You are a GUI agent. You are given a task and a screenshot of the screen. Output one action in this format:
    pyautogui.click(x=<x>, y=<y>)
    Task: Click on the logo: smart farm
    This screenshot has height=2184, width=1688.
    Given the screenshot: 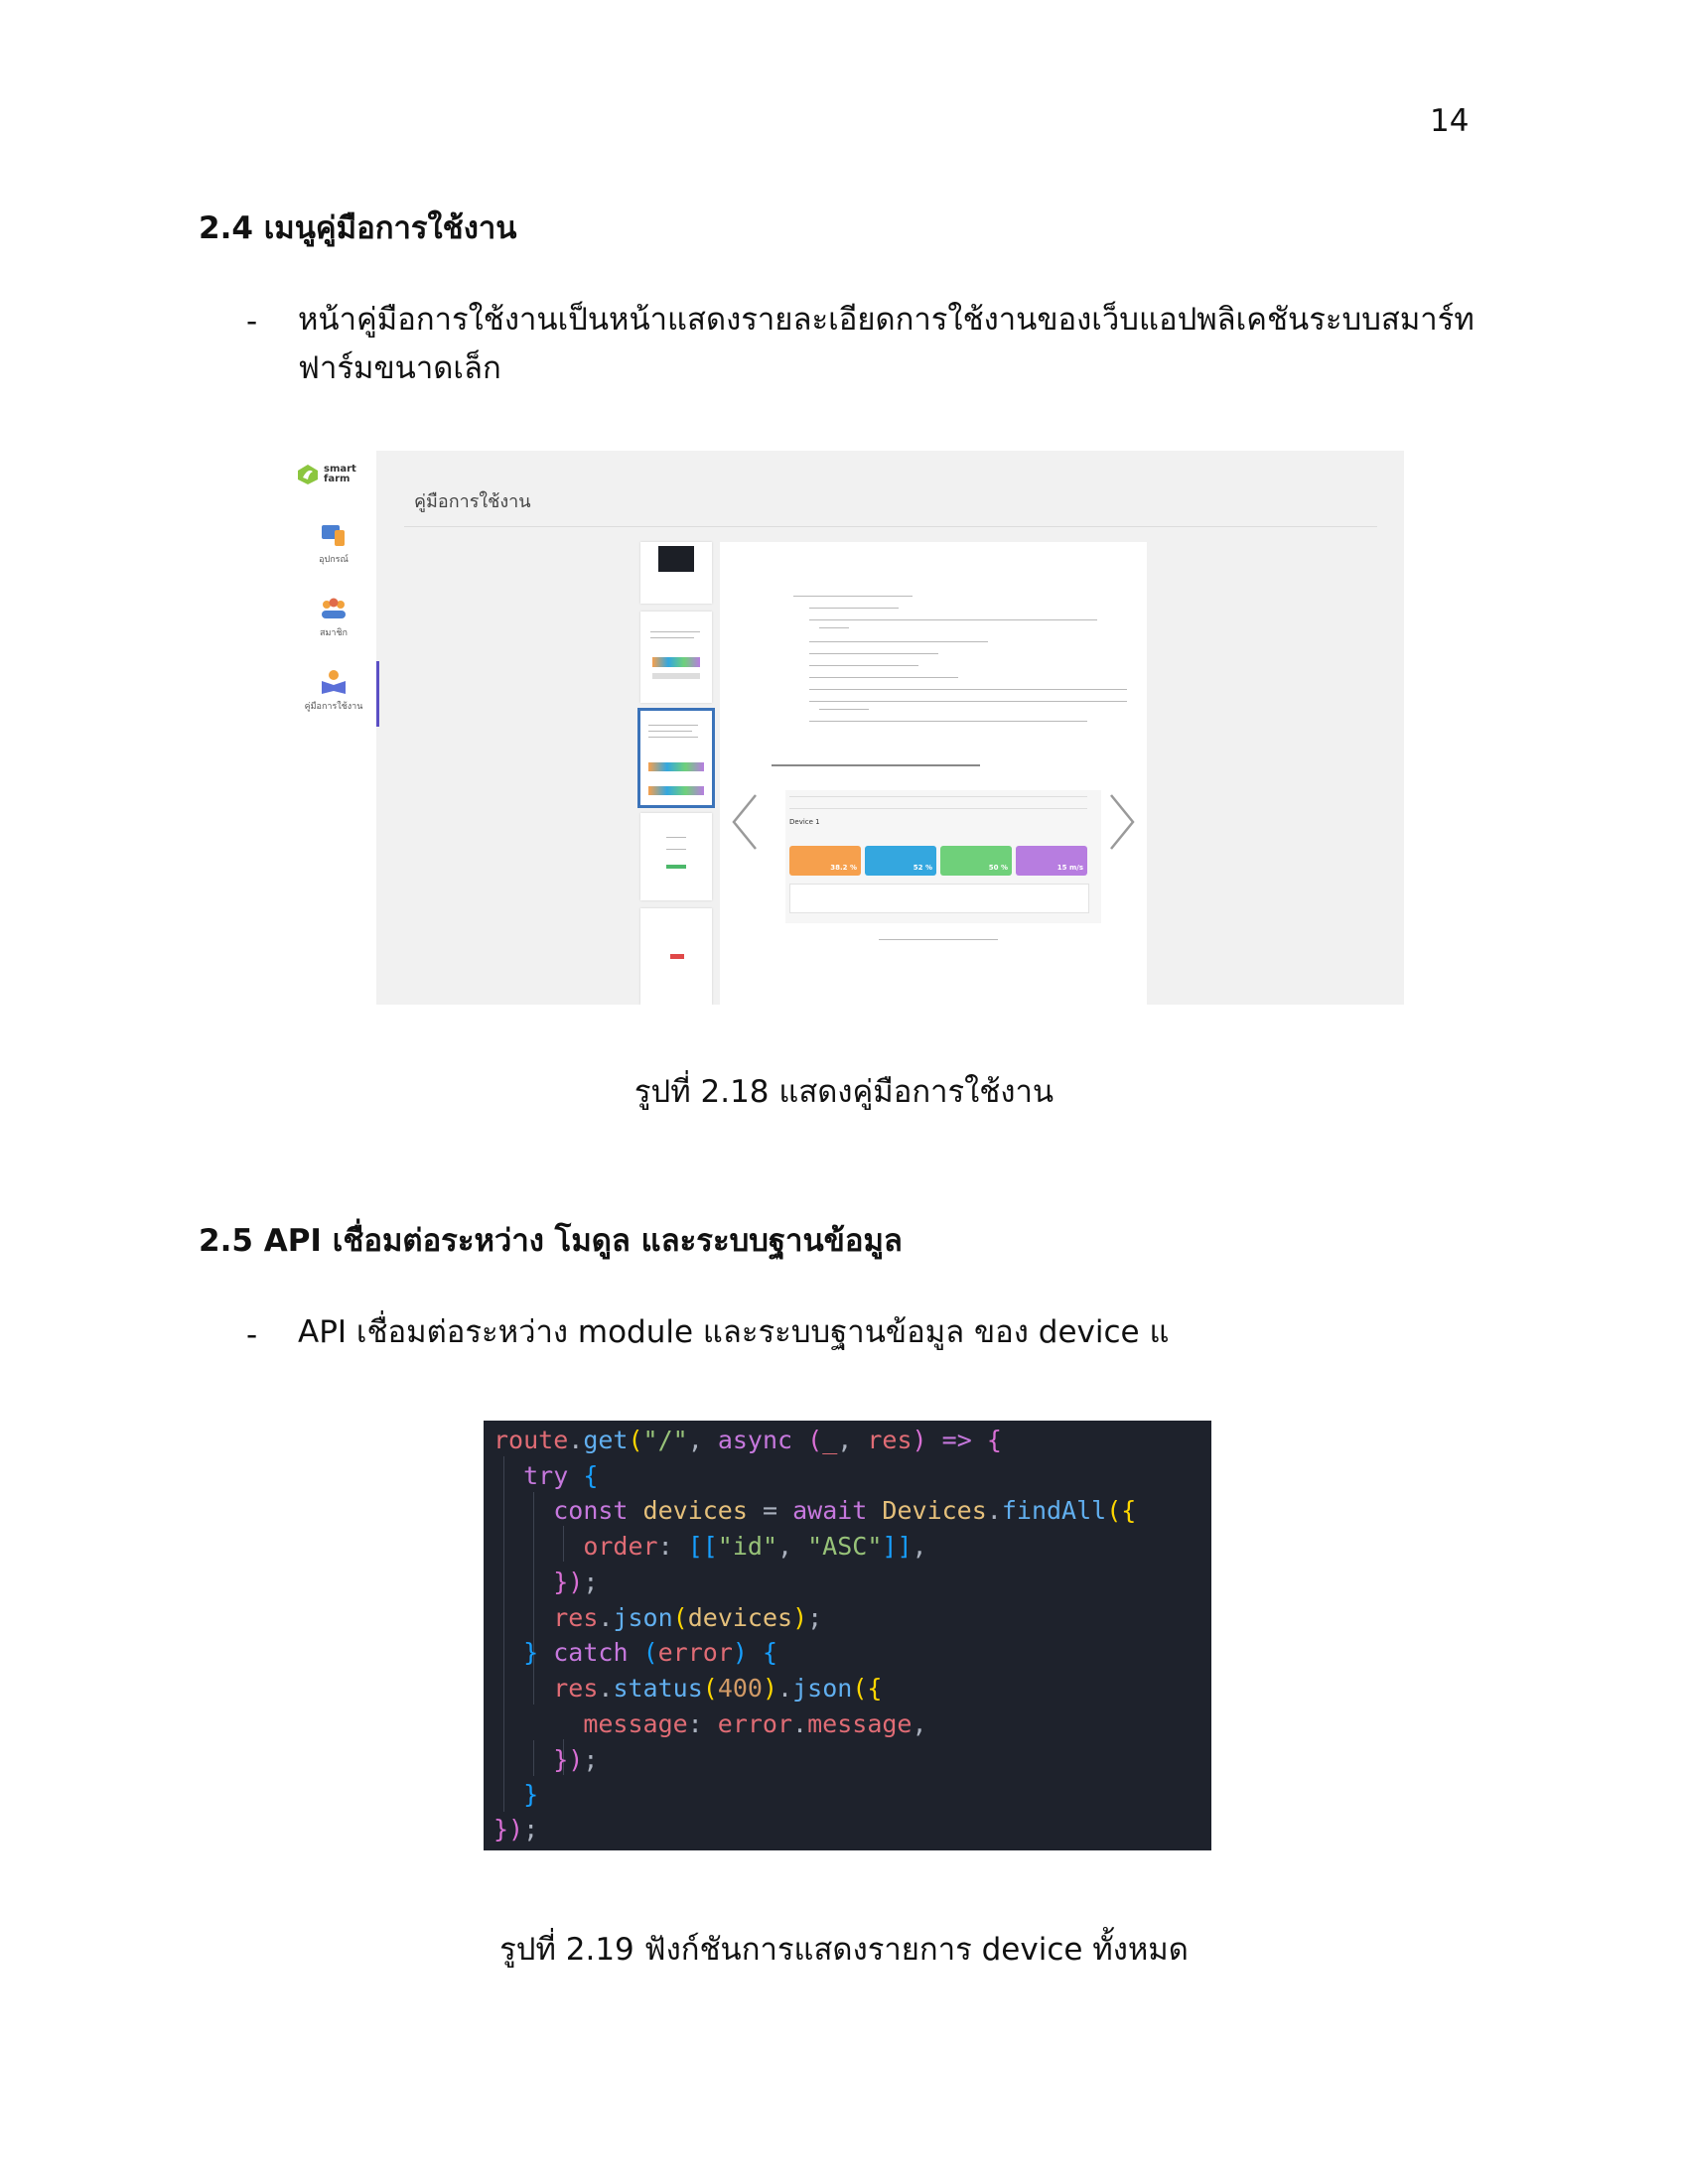 What is the action you would take?
    pyautogui.click(x=326, y=474)
    